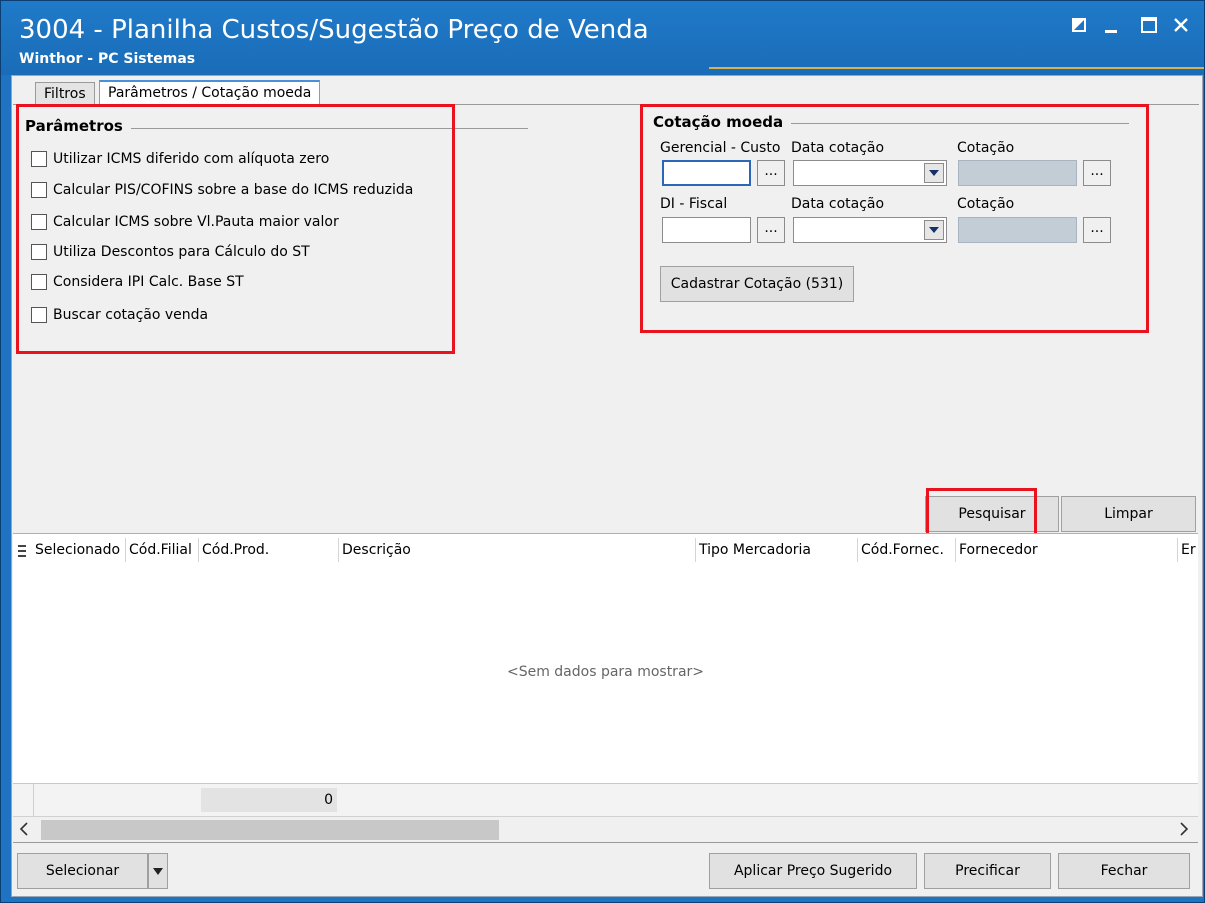  What do you see at coordinates (998, 550) in the screenshot?
I see `column-header-fornecedor: Fornecedor` at bounding box center [998, 550].